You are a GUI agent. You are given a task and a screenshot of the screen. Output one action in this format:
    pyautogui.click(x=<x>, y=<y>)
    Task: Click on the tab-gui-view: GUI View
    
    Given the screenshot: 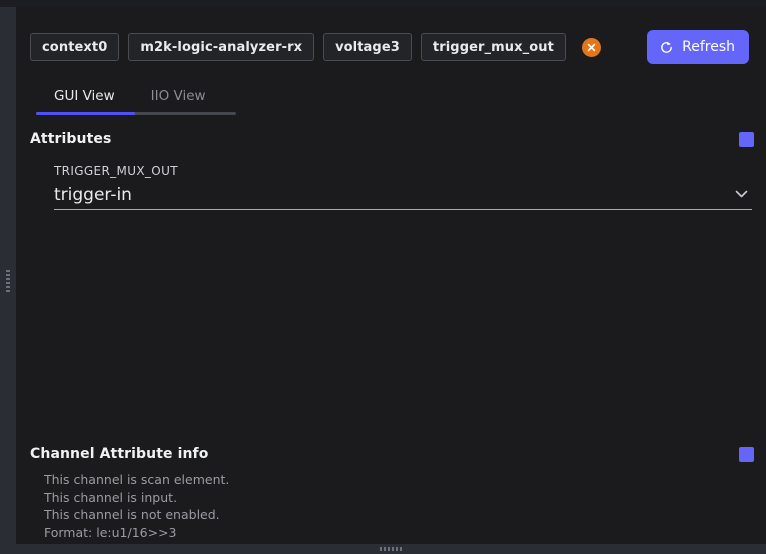 What is the action you would take?
    pyautogui.click(x=84, y=96)
    